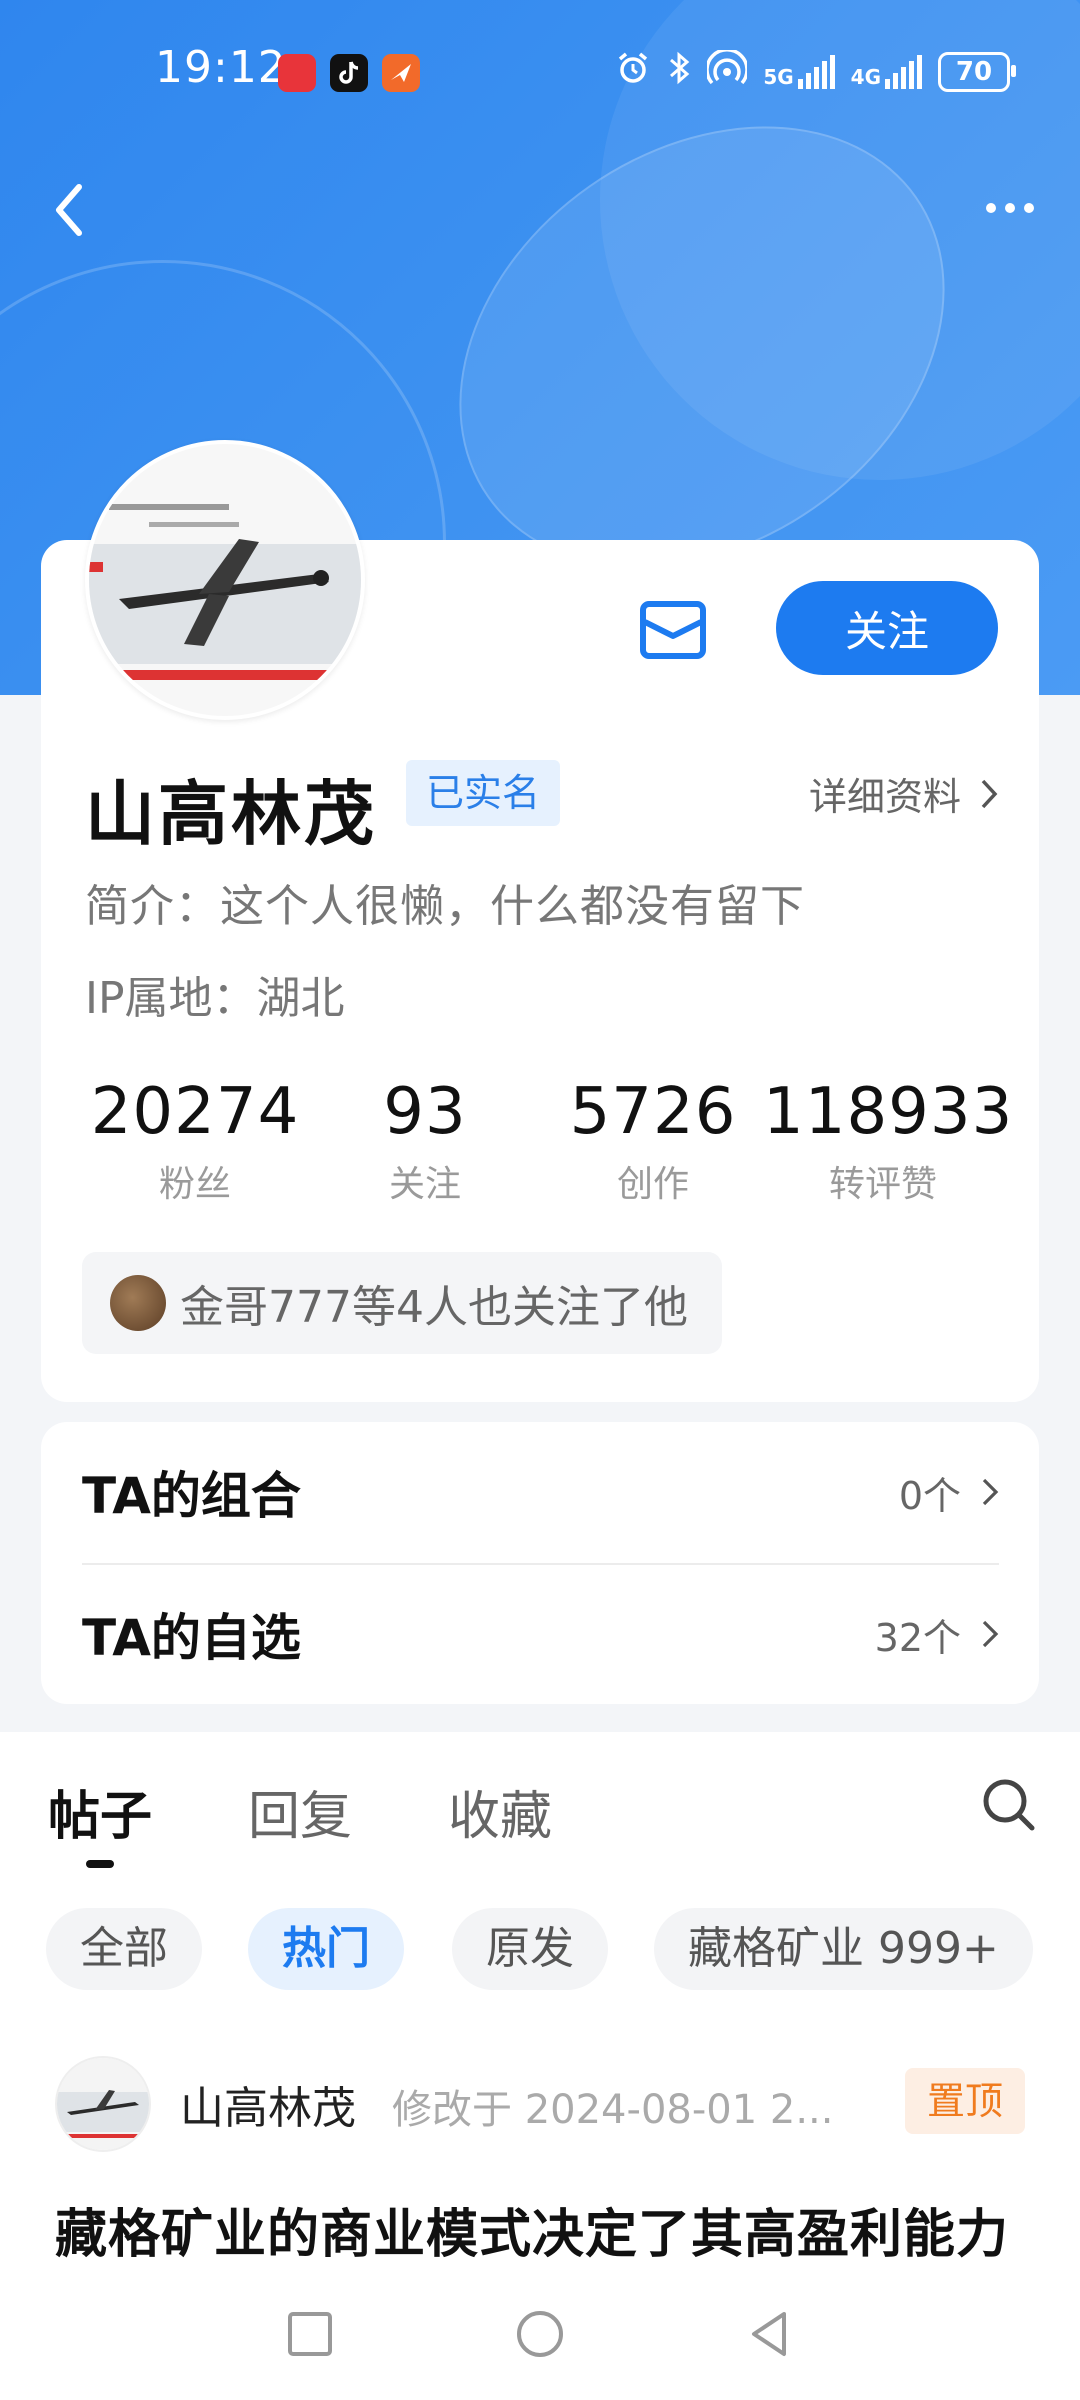 This screenshot has height=2400, width=1080. What do you see at coordinates (138, 1303) in the screenshot?
I see `mutual-avatar` at bounding box center [138, 1303].